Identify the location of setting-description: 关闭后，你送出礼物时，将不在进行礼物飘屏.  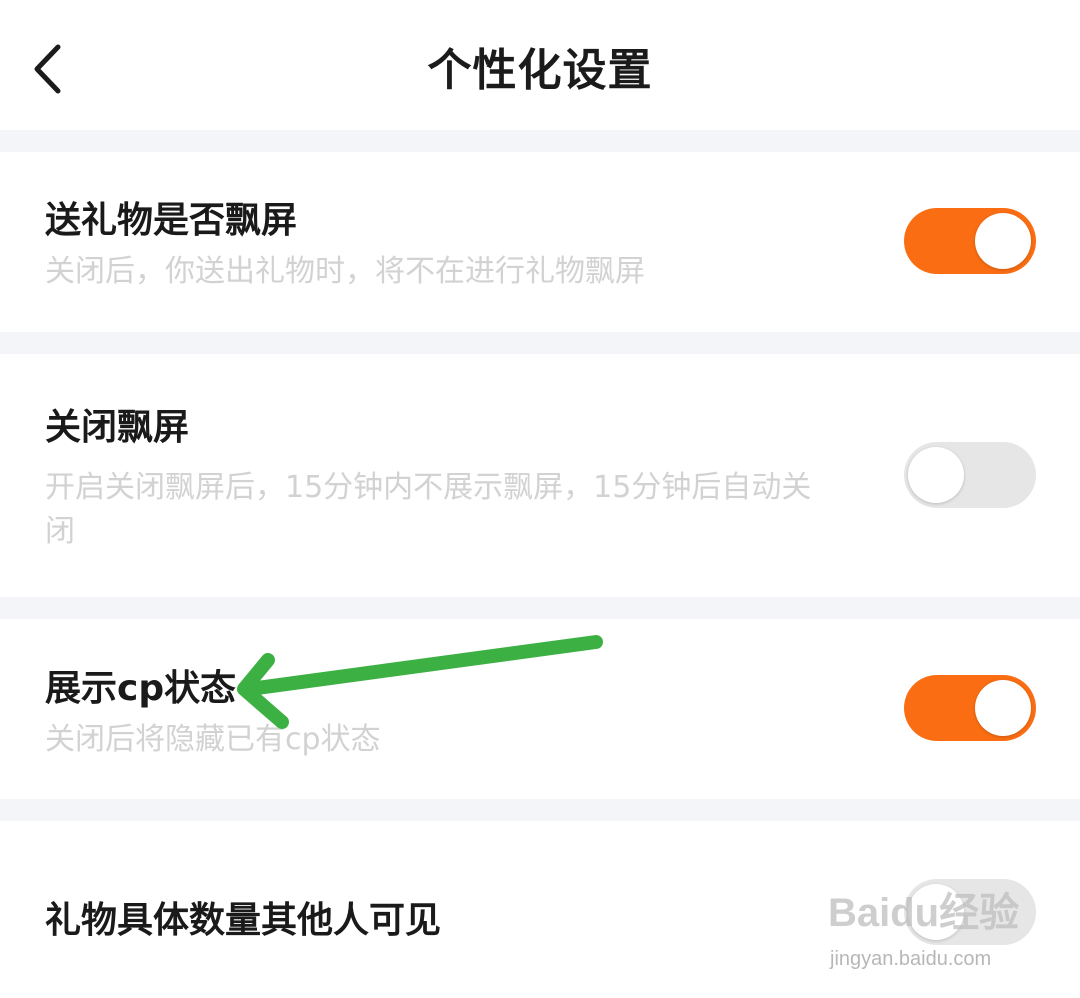
(345, 271).